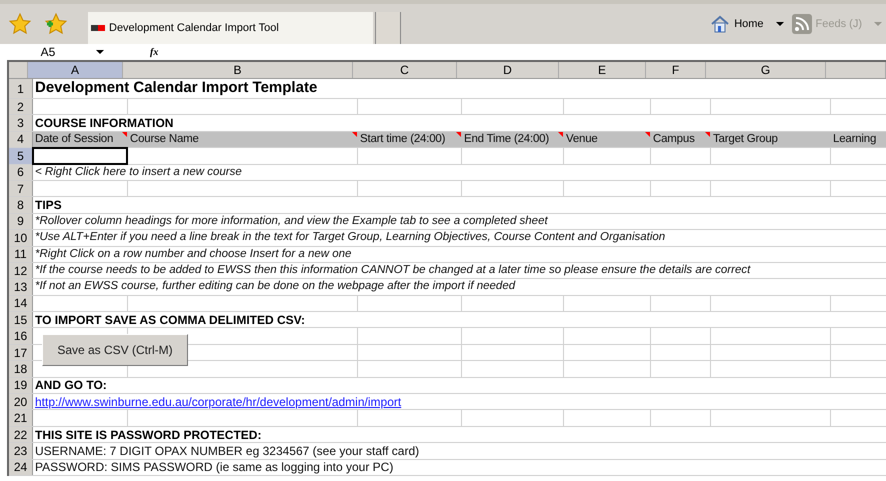 This screenshot has height=481, width=886. Describe the element at coordinates (404, 70) in the screenshot. I see `column-header: C` at that location.